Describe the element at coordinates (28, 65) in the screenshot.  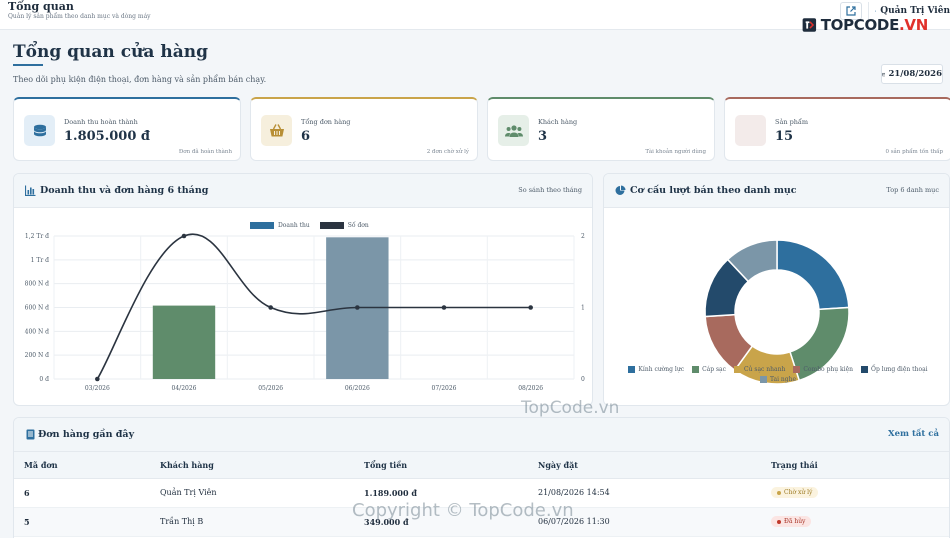
I see `title-underline` at that location.